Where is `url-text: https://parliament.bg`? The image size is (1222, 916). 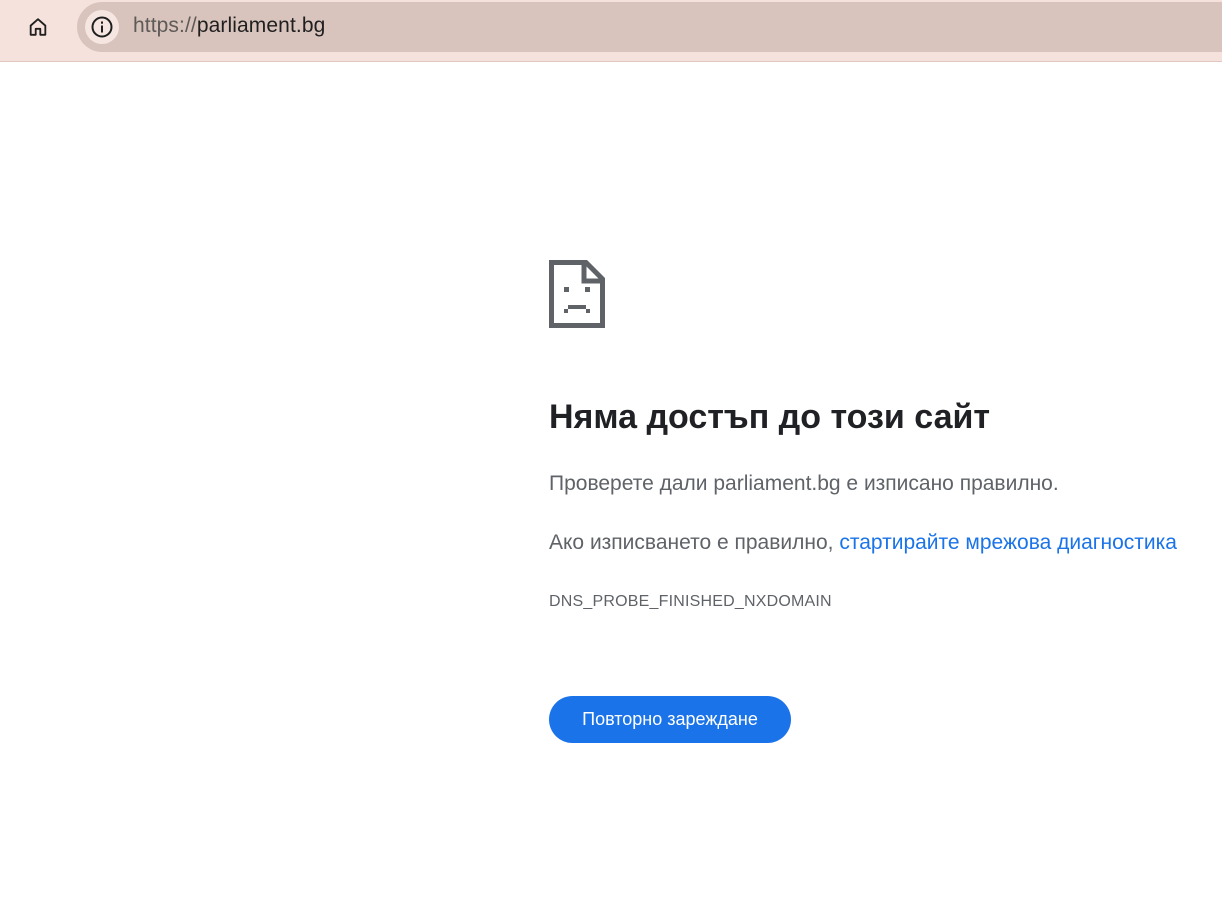
url-text: https://parliament.bg is located at coordinates (229, 26).